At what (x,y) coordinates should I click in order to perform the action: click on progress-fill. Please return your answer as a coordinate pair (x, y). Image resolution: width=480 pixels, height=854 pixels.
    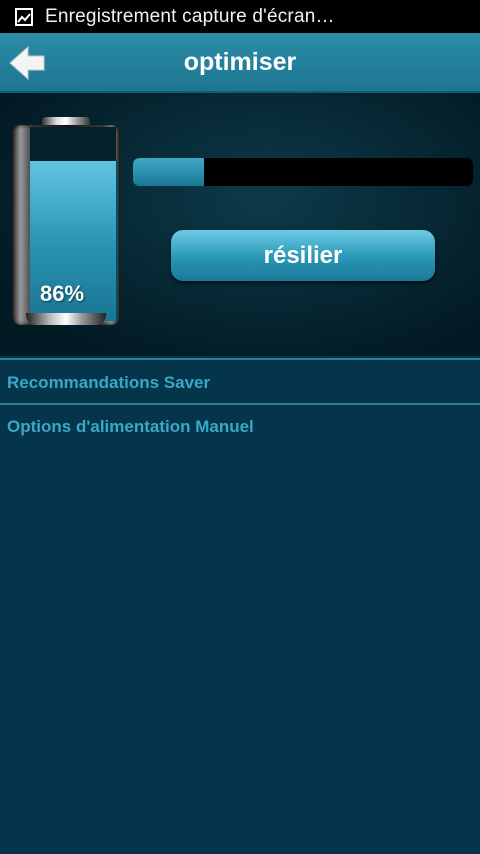
    Looking at the image, I should click on (168, 172).